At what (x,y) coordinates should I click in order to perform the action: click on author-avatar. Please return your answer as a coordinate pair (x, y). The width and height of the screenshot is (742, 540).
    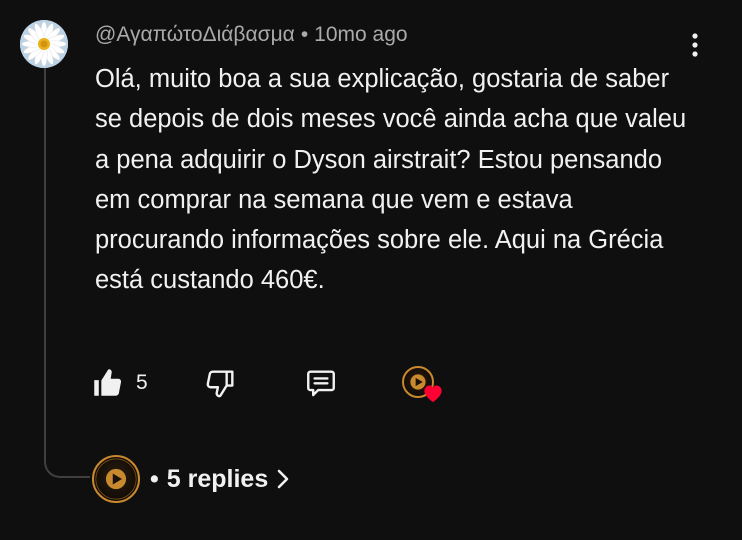
    Looking at the image, I should click on (44, 44).